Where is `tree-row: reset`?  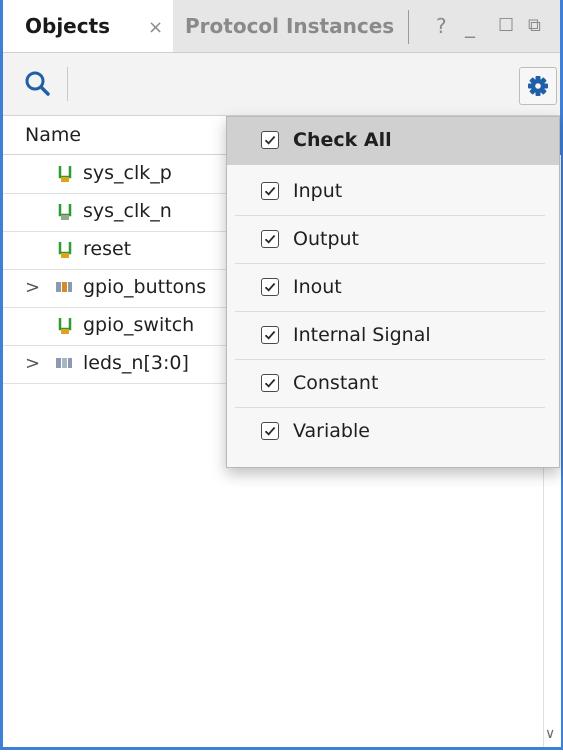
tree-row: reset is located at coordinates (118, 250).